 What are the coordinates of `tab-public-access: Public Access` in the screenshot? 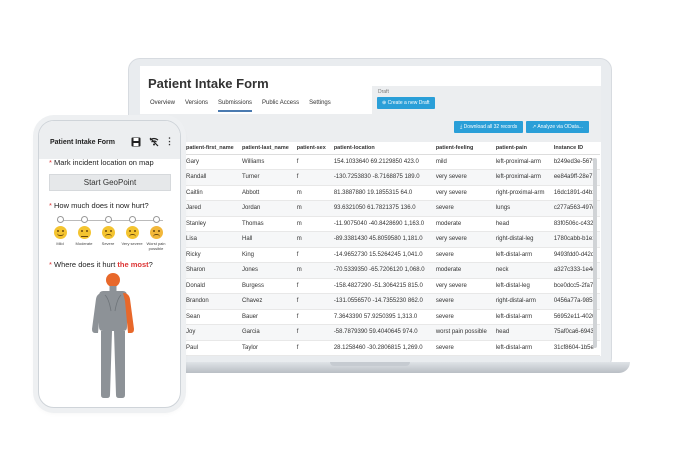 It's located at (280, 104).